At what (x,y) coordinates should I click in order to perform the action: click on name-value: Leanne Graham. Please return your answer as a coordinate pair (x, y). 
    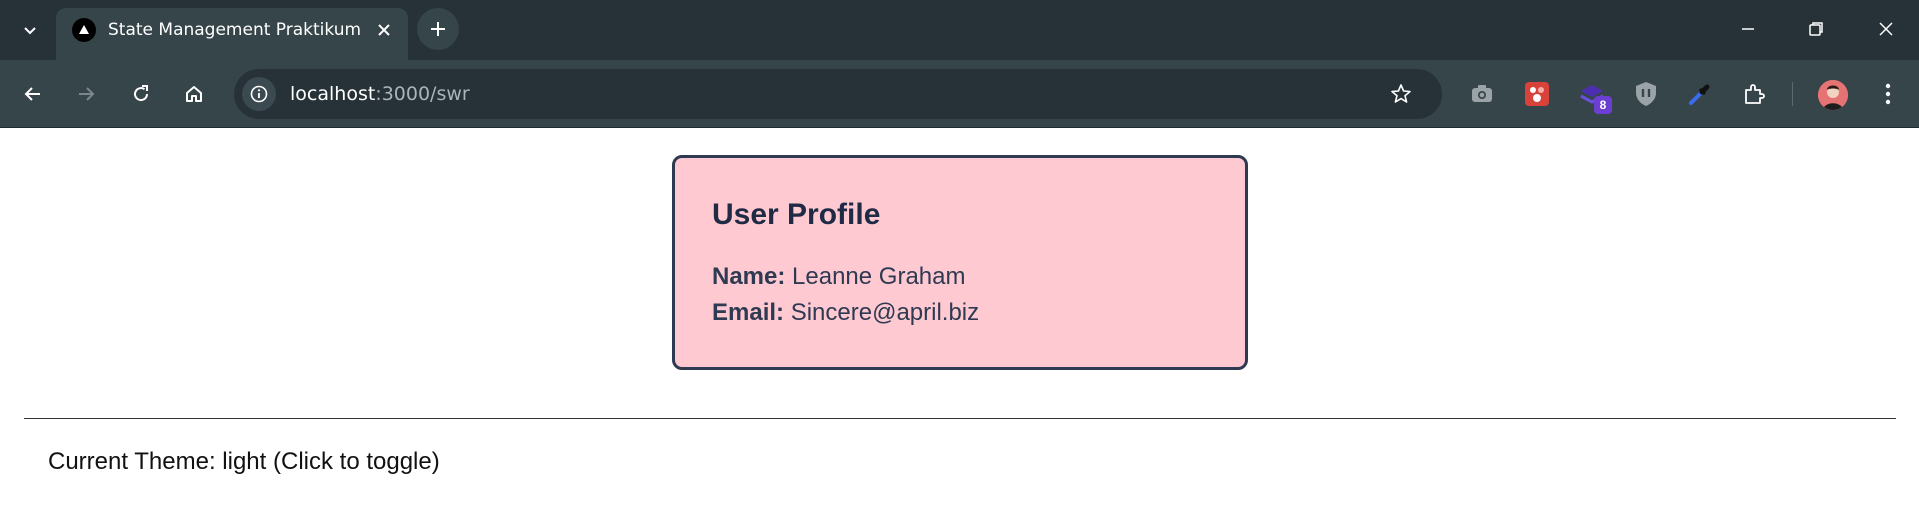
    Looking at the image, I should click on (879, 276).